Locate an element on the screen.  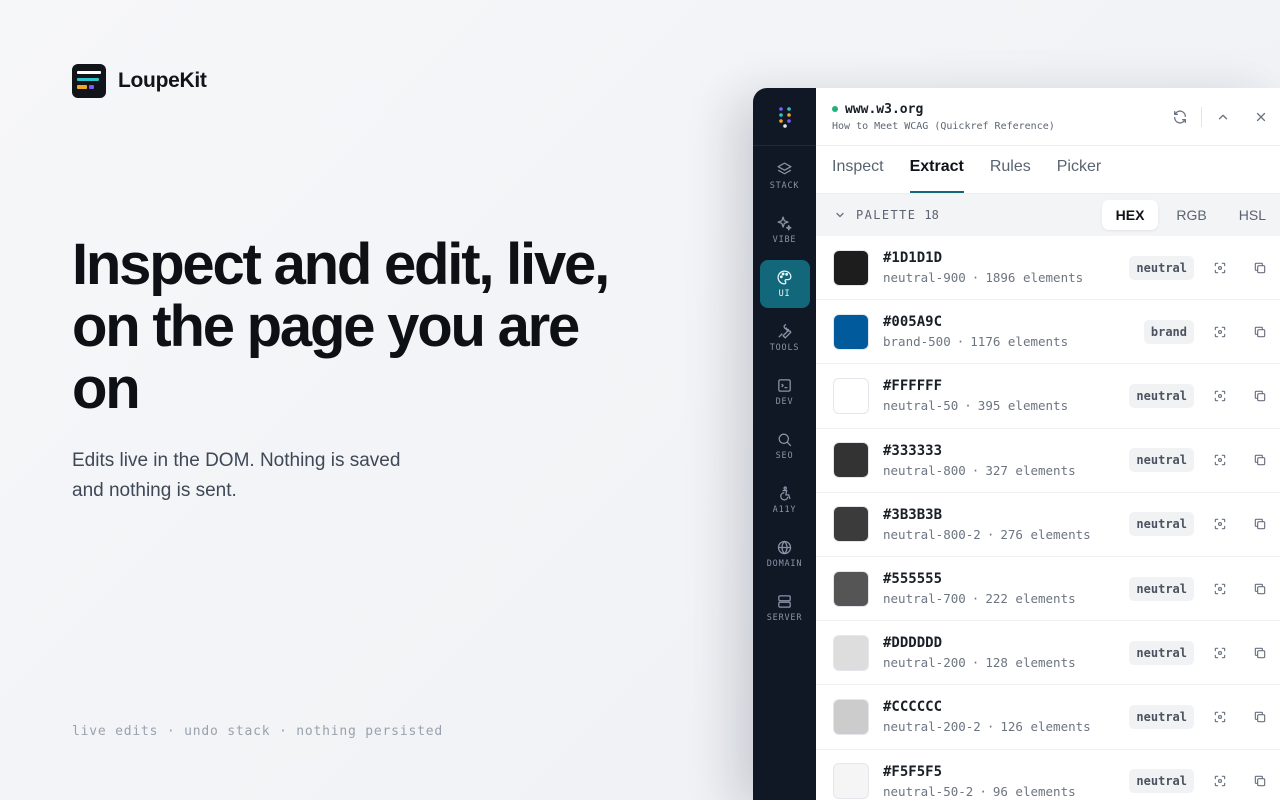
color-usage-count: 1176 elements is located at coordinates (1019, 342).